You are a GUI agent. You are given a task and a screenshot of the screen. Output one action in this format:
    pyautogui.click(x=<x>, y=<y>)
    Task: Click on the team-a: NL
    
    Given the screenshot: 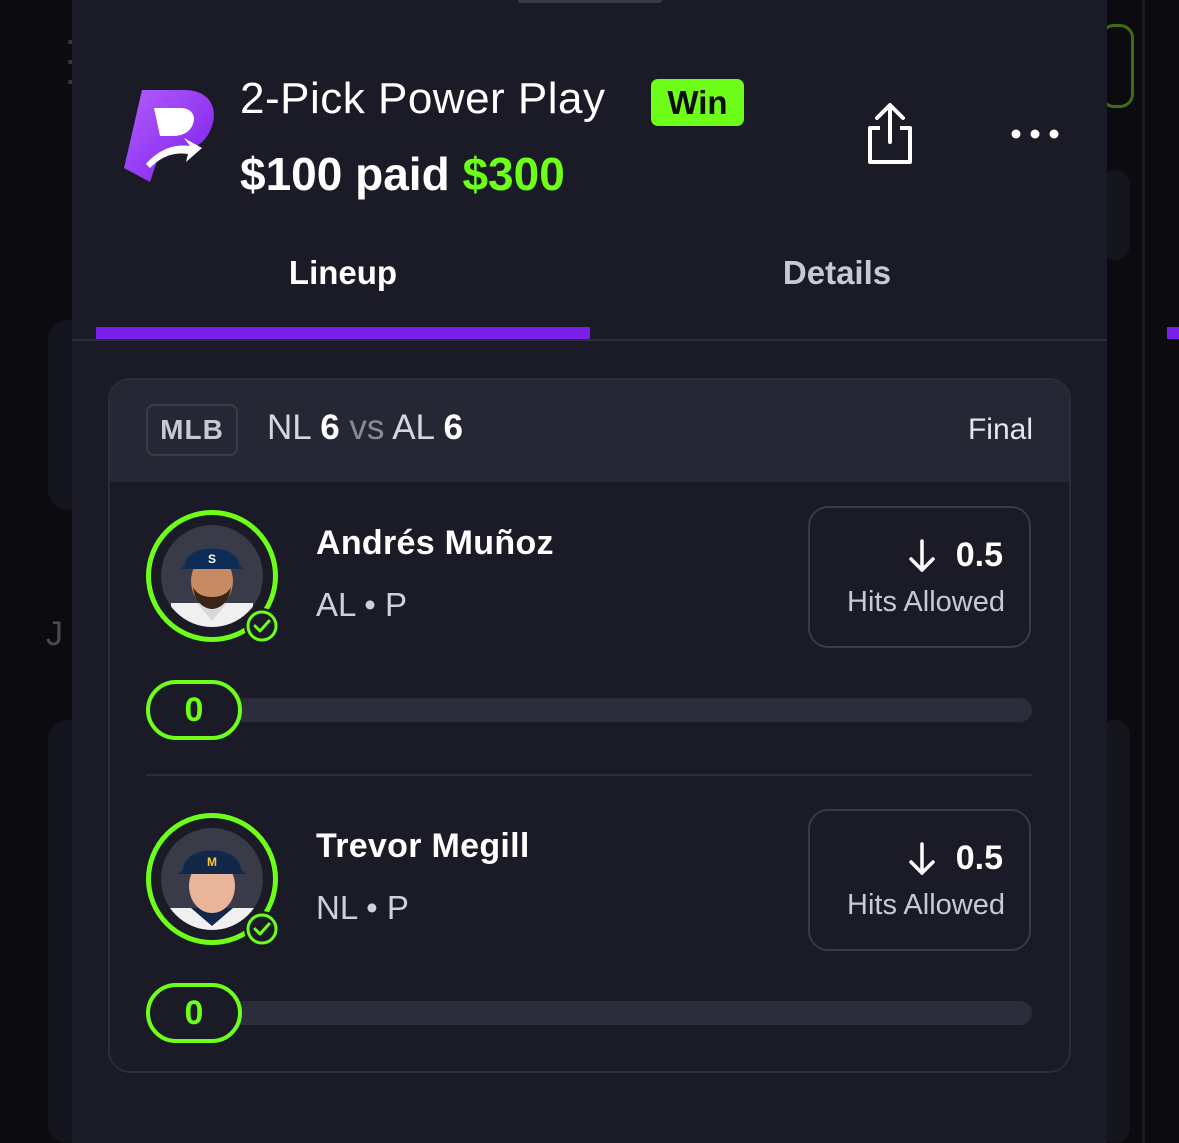 What is the action you would take?
    pyautogui.click(x=289, y=427)
    